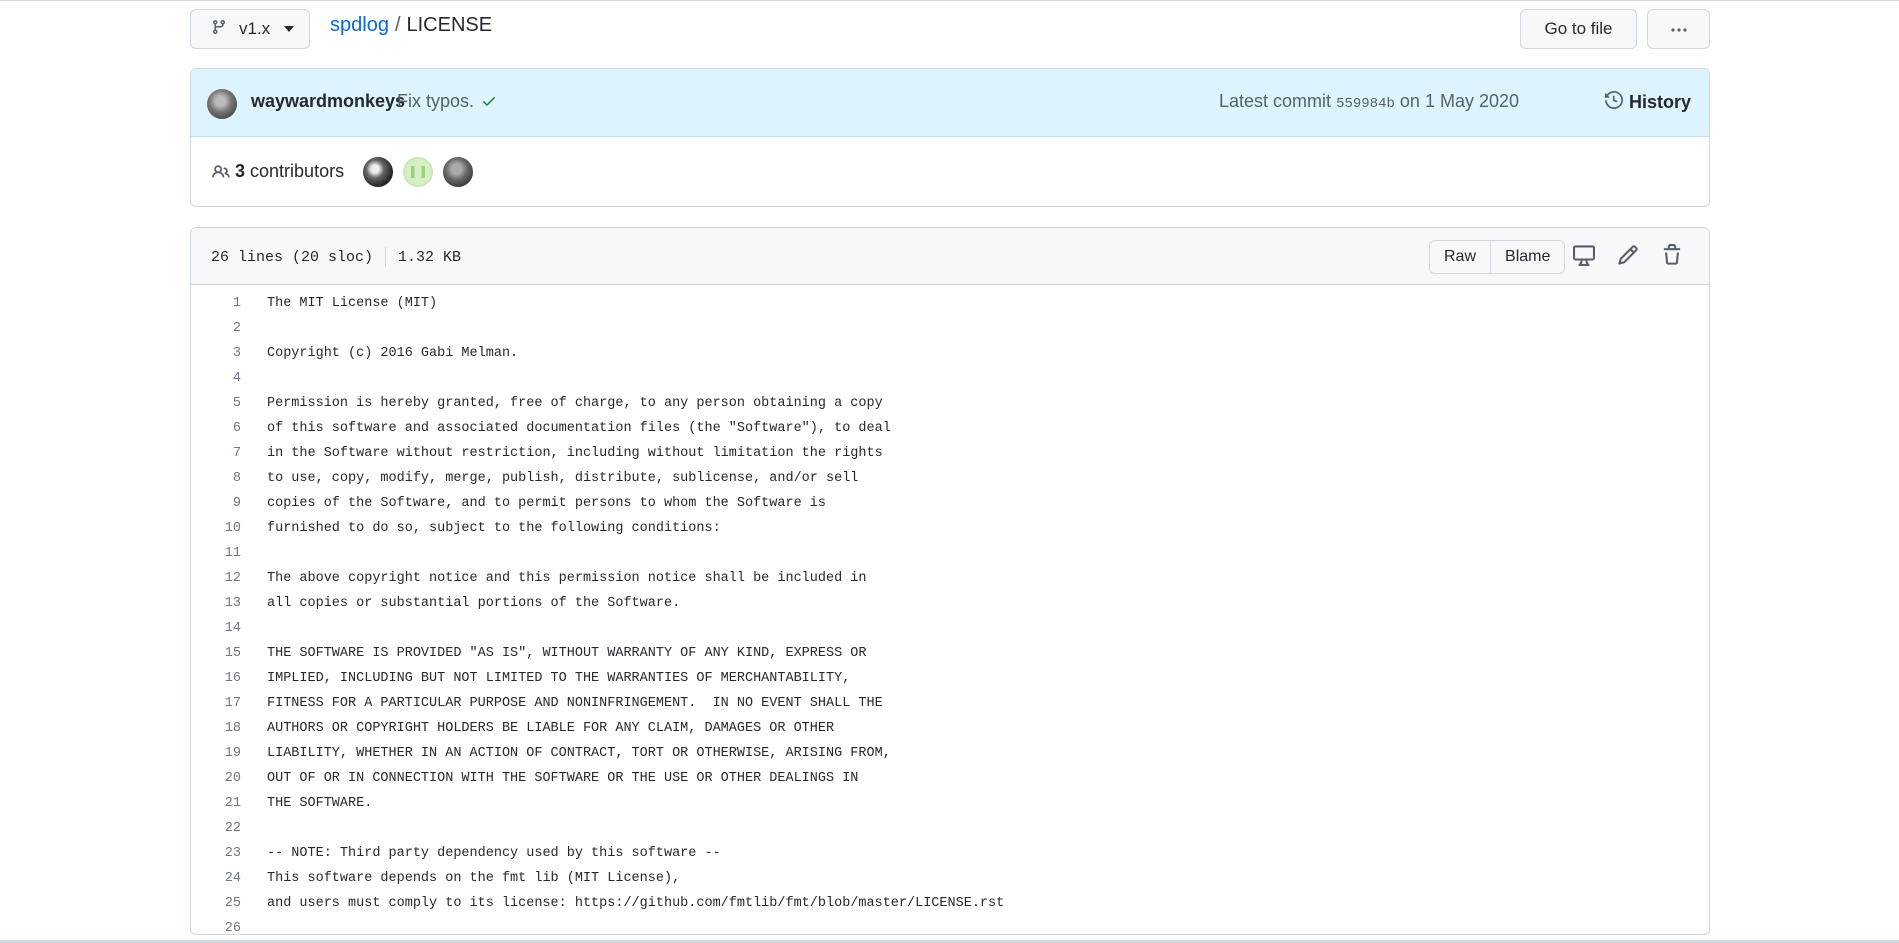 Image resolution: width=1899 pixels, height=943 pixels. Describe the element at coordinates (216, 553) in the screenshot. I see `line-number: 11` at that location.